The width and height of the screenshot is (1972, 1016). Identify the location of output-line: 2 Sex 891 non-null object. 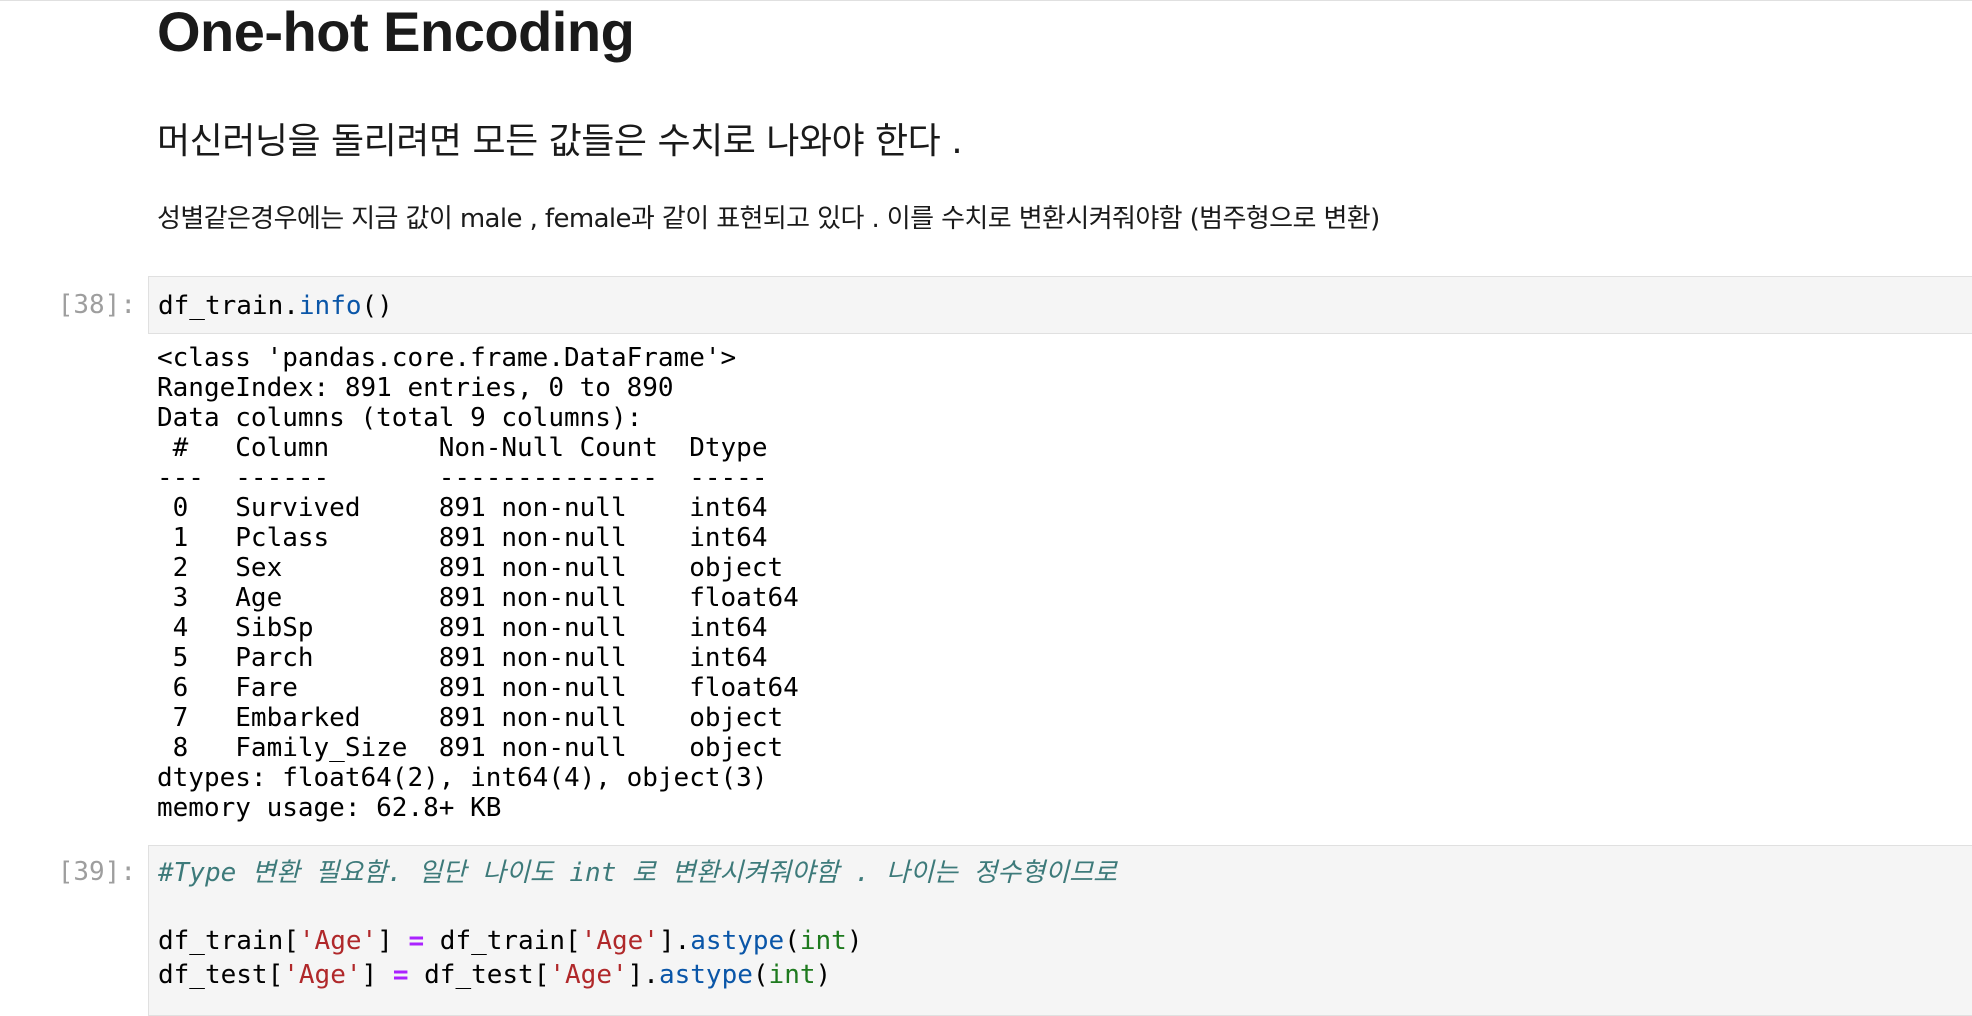
(478, 568).